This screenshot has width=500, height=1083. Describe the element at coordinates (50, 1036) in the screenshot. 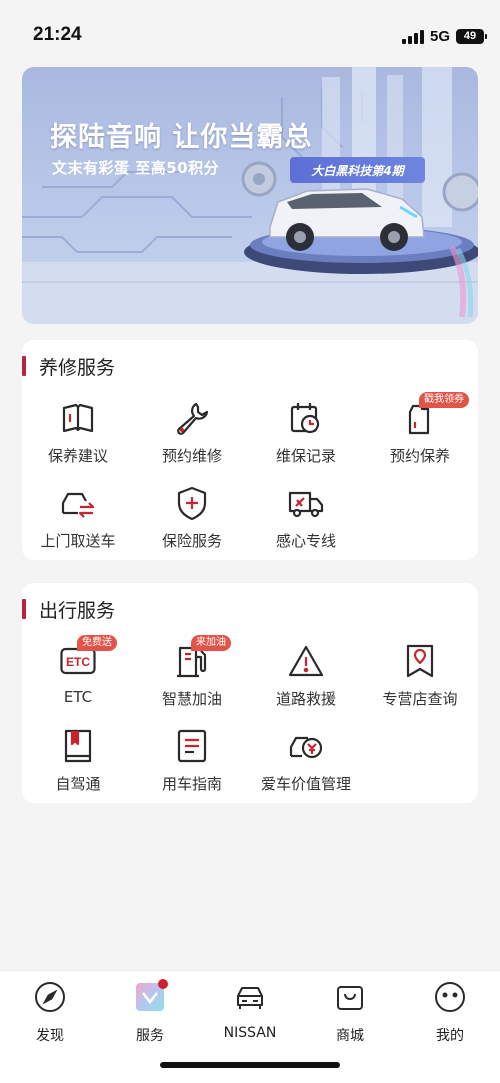

I see `nav-label: 发现` at that location.